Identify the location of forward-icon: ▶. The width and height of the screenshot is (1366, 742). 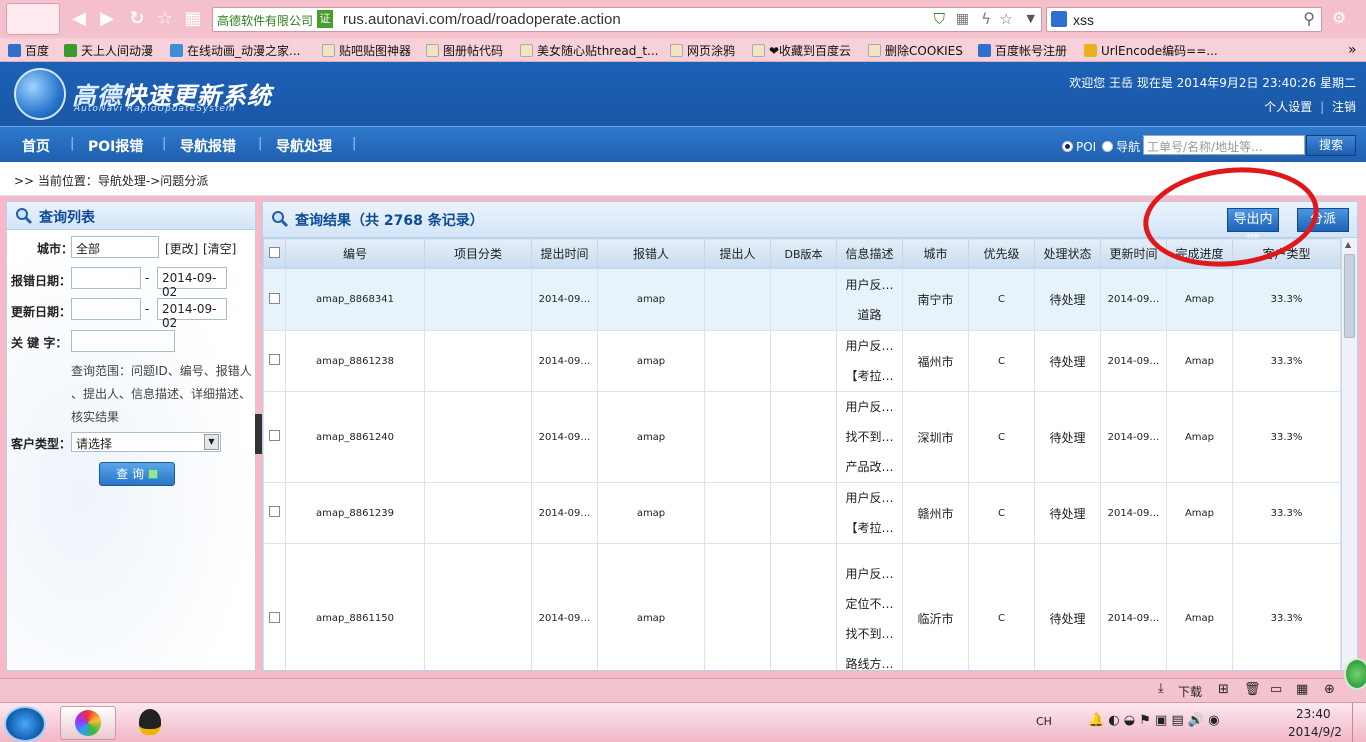
(107, 19).